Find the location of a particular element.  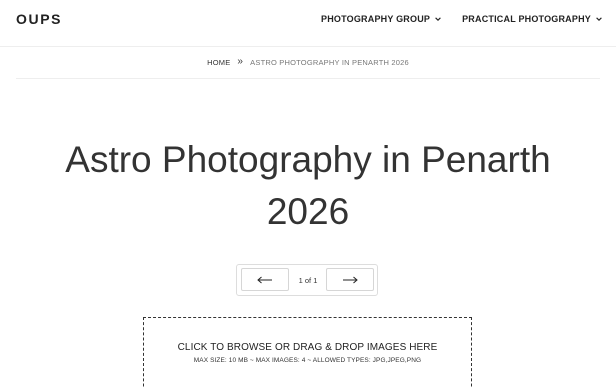

page-title-line-2: 2026 is located at coordinates (308, 211).